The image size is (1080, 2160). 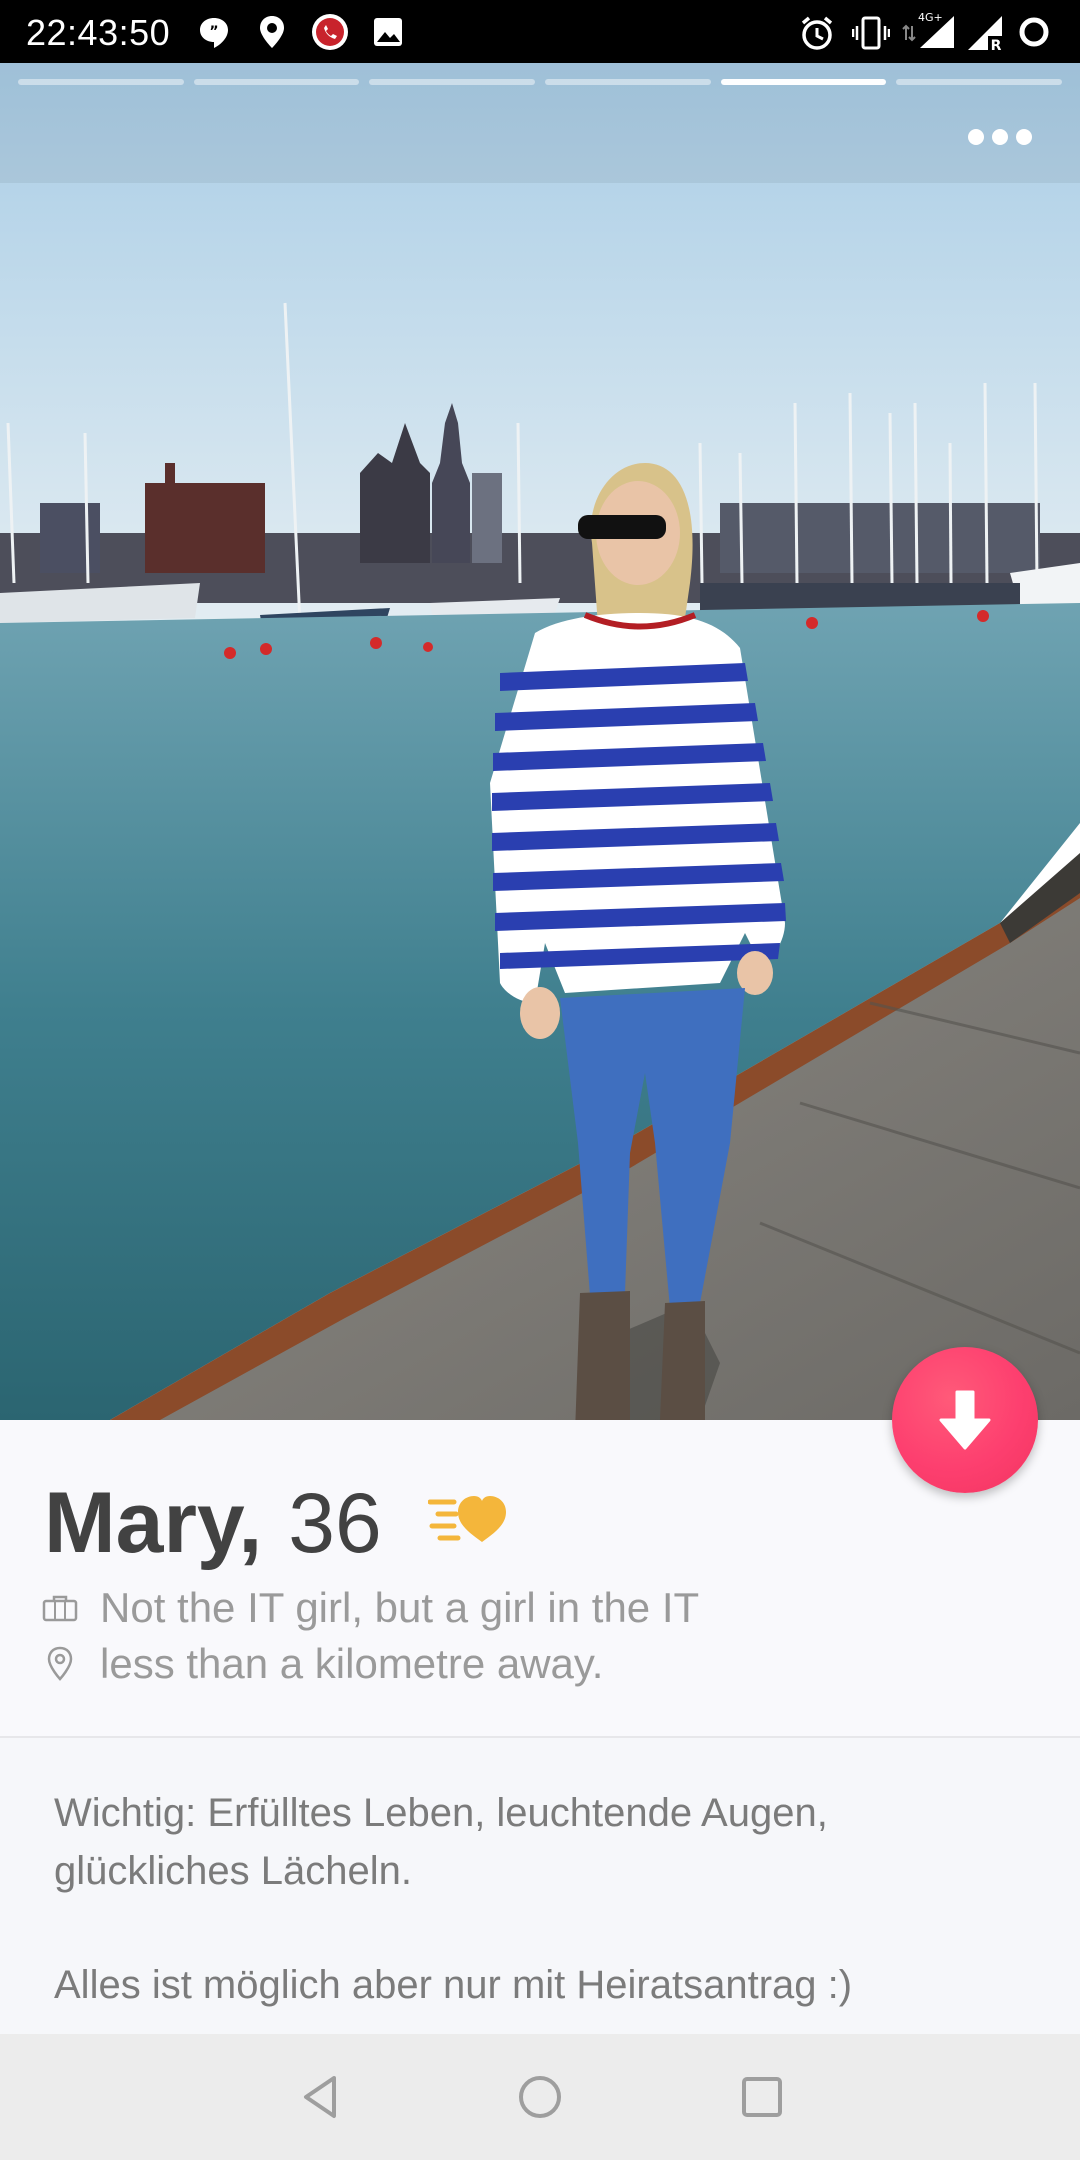 What do you see at coordinates (153, 1523) in the screenshot?
I see `profile-name: Mary,` at bounding box center [153, 1523].